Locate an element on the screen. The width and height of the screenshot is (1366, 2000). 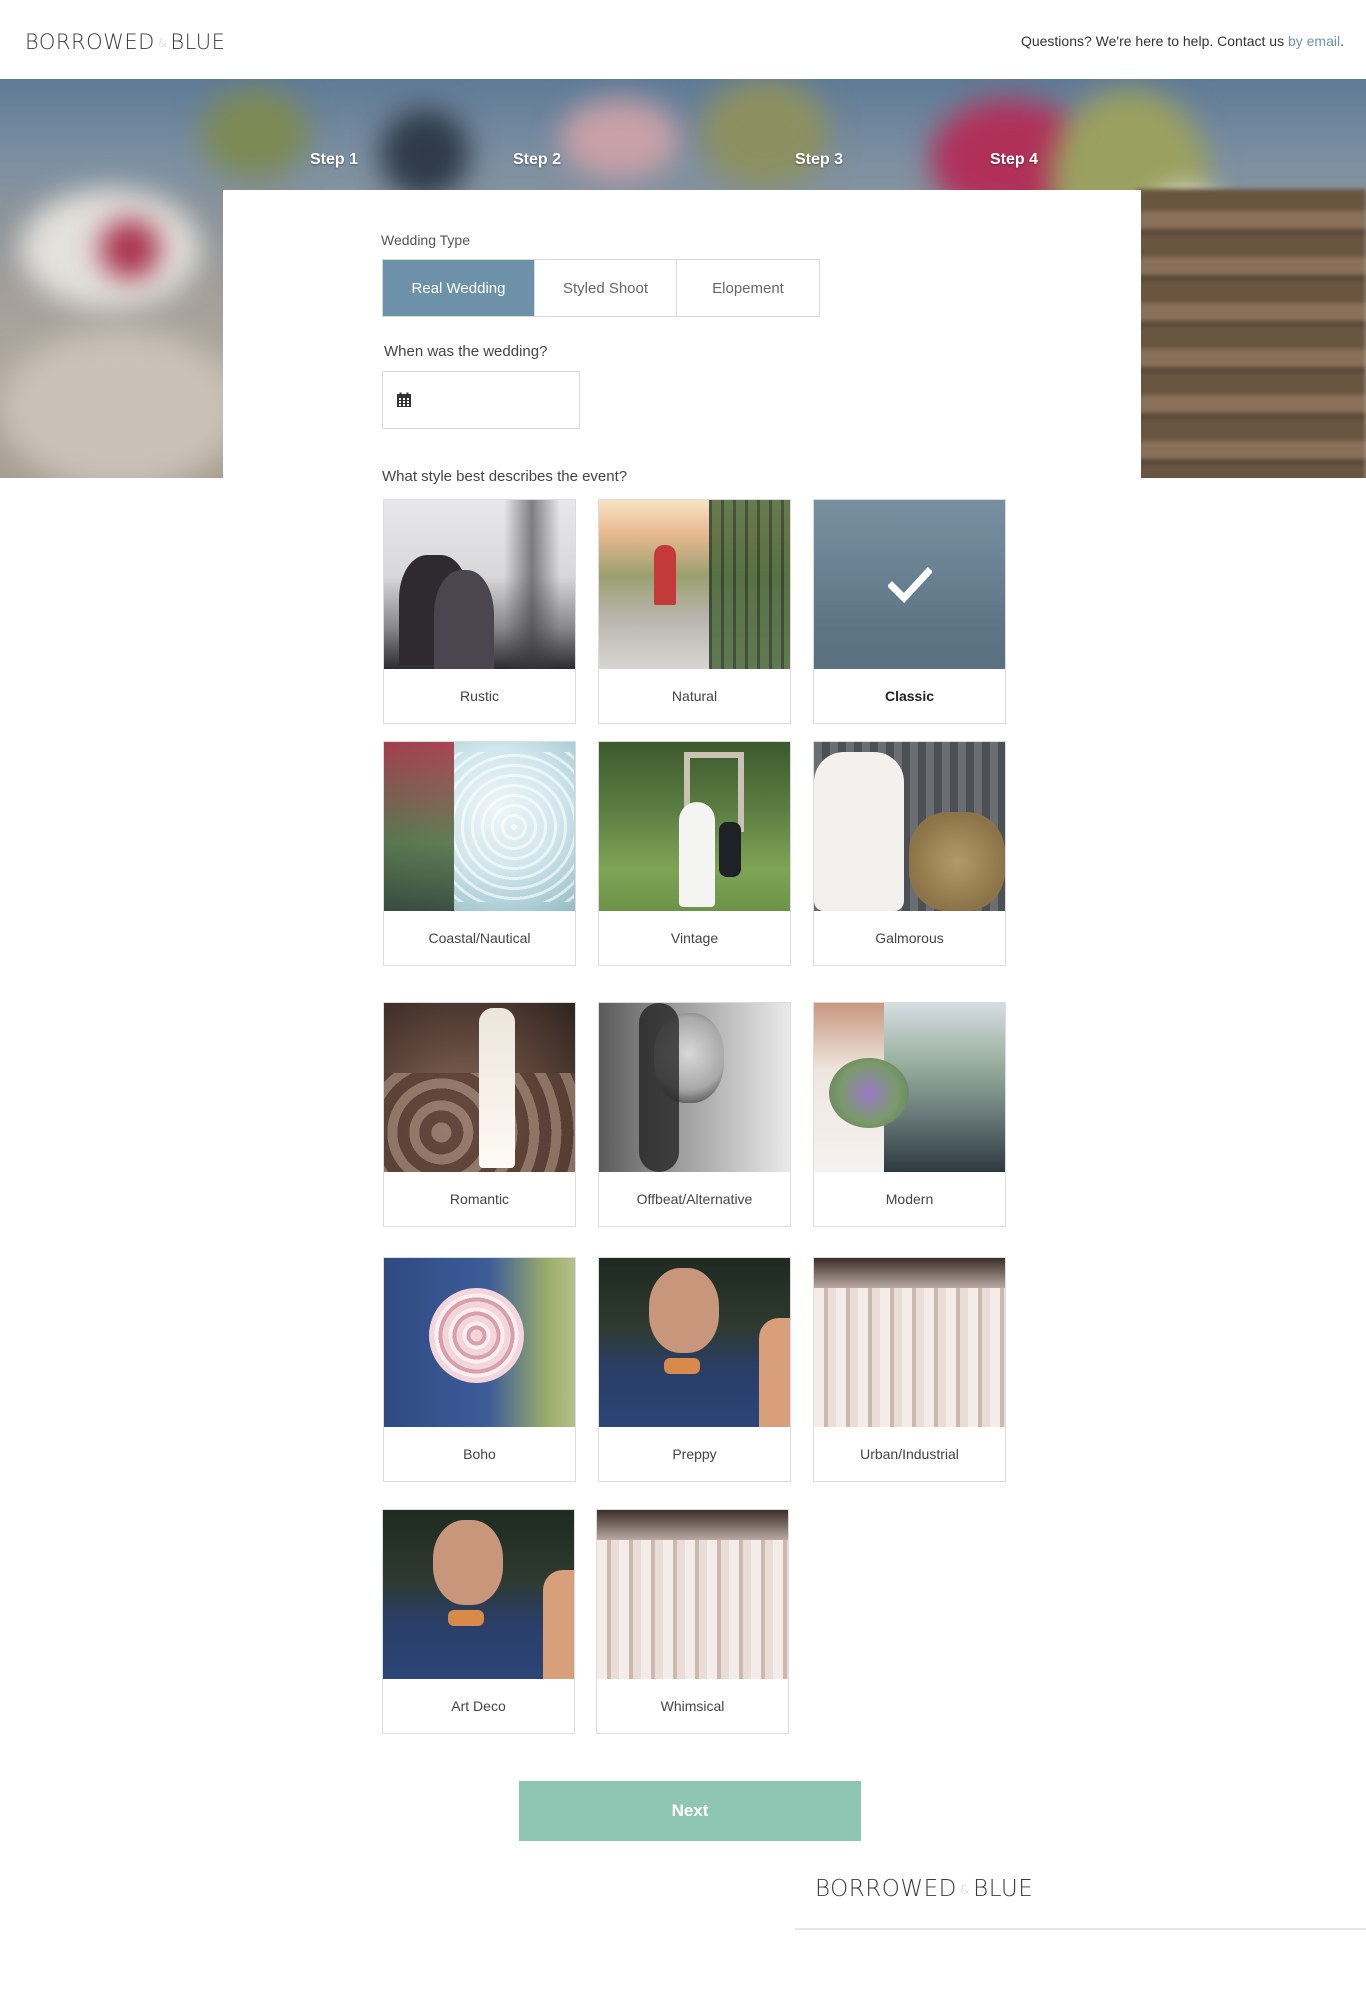
style-label: Vintage is located at coordinates (694, 938).